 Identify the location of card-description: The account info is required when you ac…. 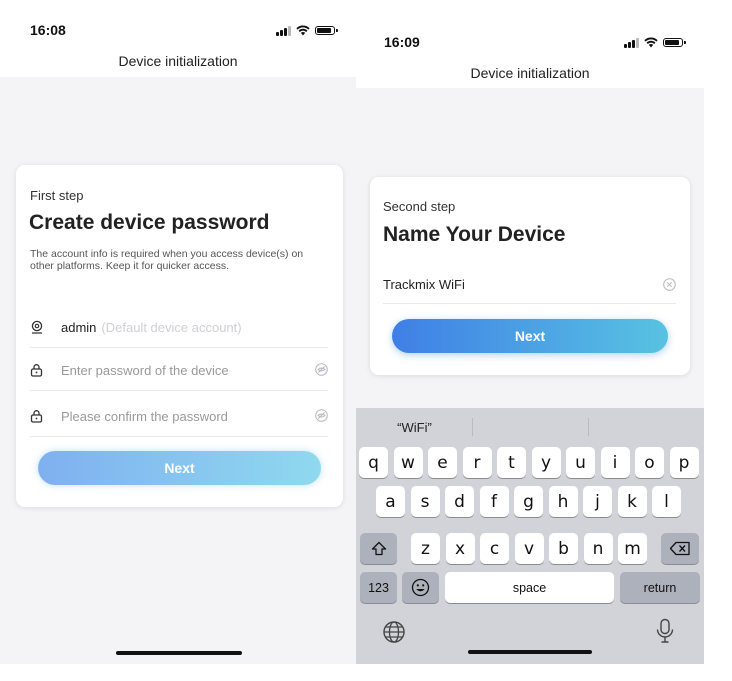
(167, 260).